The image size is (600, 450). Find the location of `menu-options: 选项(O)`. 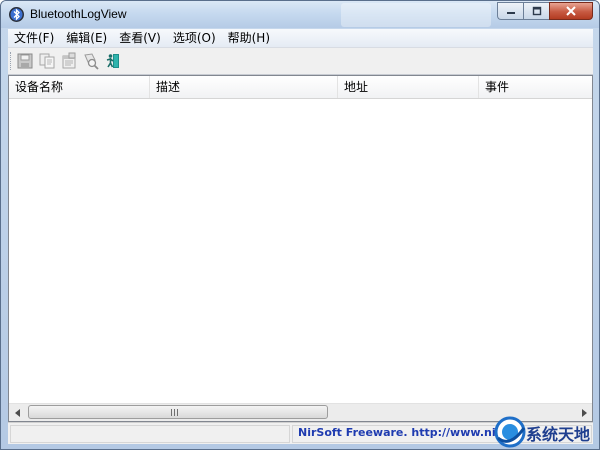

menu-options: 选项(O) is located at coordinates (194, 38).